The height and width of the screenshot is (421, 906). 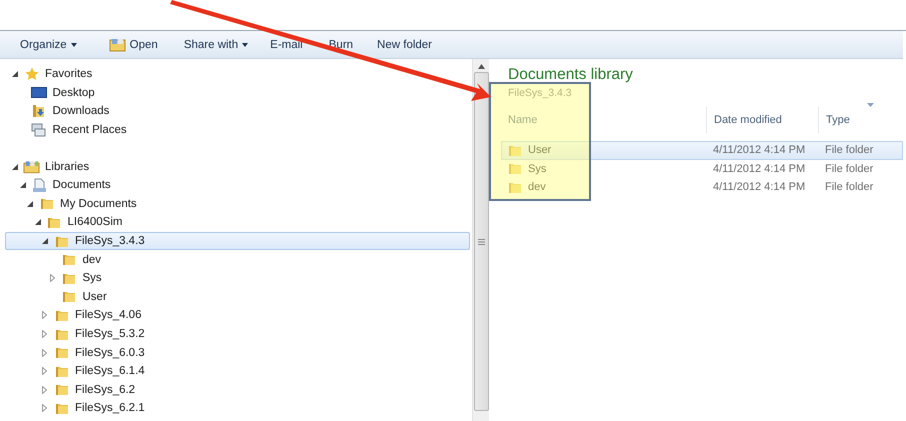 What do you see at coordinates (237, 130) in the screenshot?
I see `tree-item: Recent Places` at bounding box center [237, 130].